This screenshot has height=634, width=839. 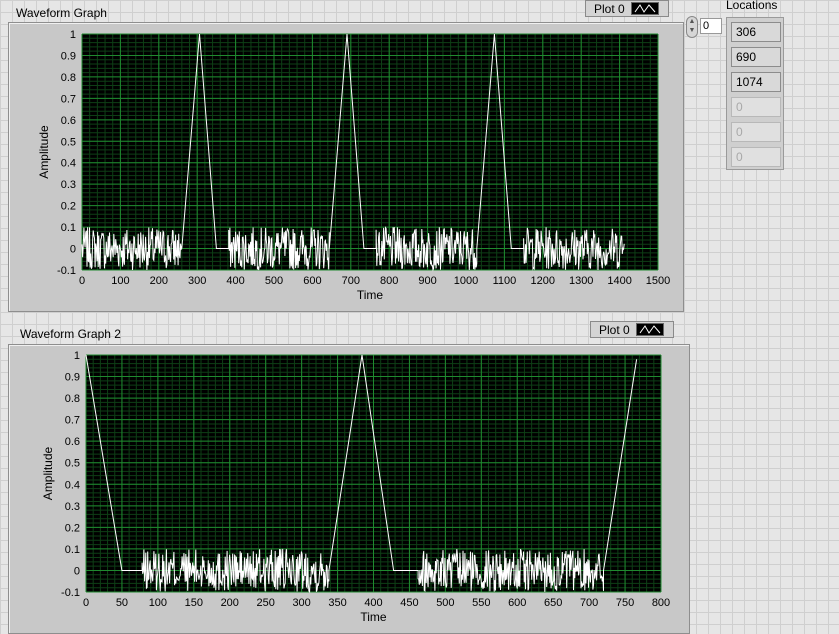 What do you see at coordinates (445, 603) in the screenshot?
I see `x-tick-label: 500` at bounding box center [445, 603].